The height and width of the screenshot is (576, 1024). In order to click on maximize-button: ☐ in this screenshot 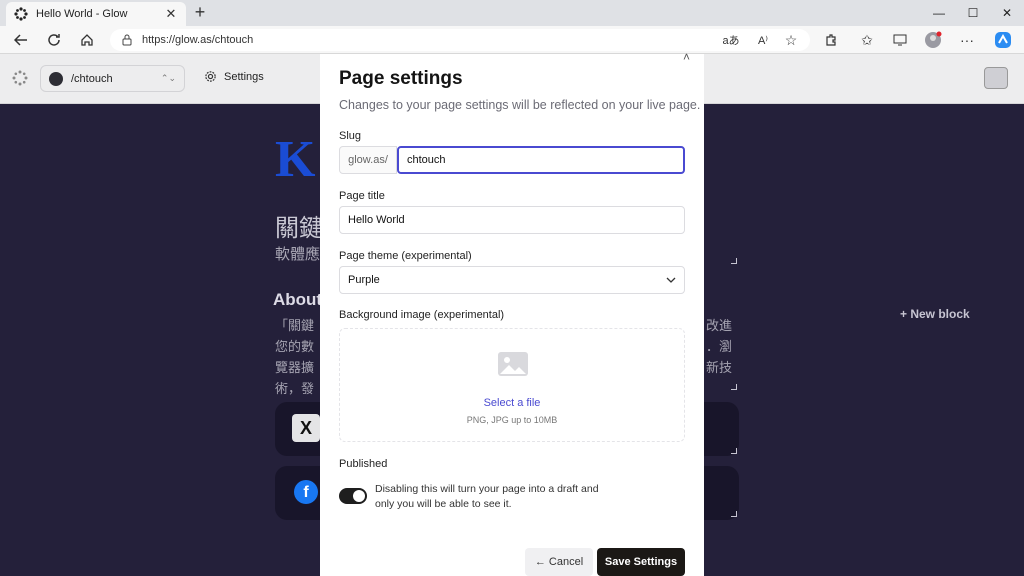, I will do `click(973, 13)`.